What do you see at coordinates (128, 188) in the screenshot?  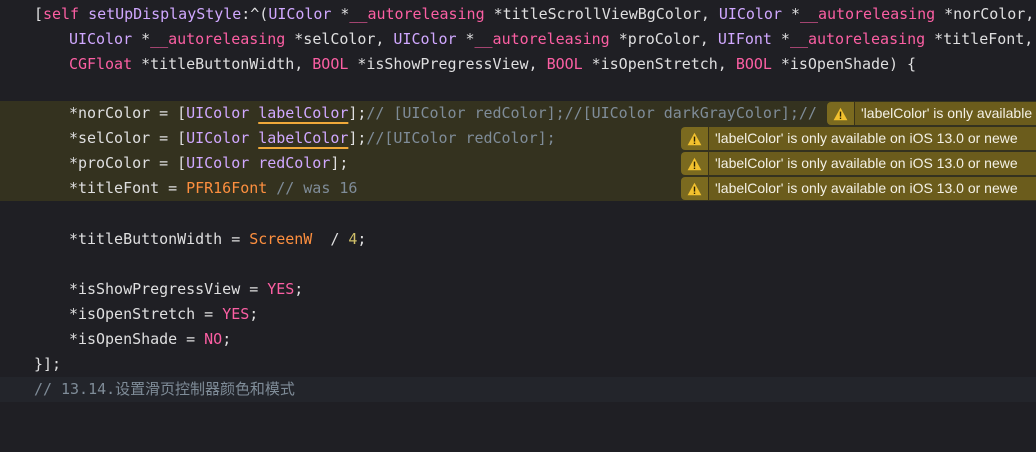 I see `token: *titleFont =` at bounding box center [128, 188].